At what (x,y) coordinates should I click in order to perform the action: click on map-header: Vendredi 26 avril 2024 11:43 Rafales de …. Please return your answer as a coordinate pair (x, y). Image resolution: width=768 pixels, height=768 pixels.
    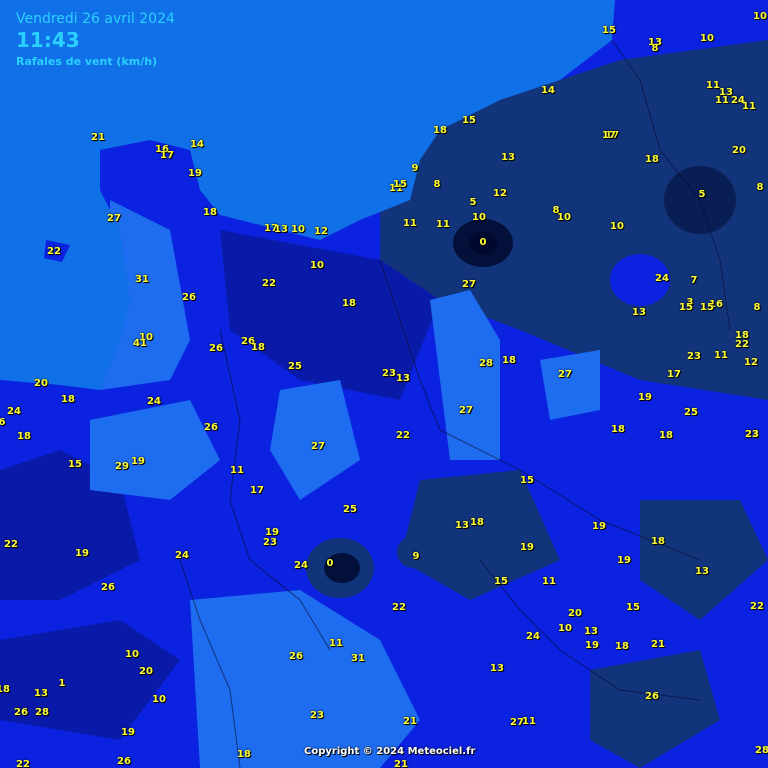
    Looking at the image, I should click on (95, 40).